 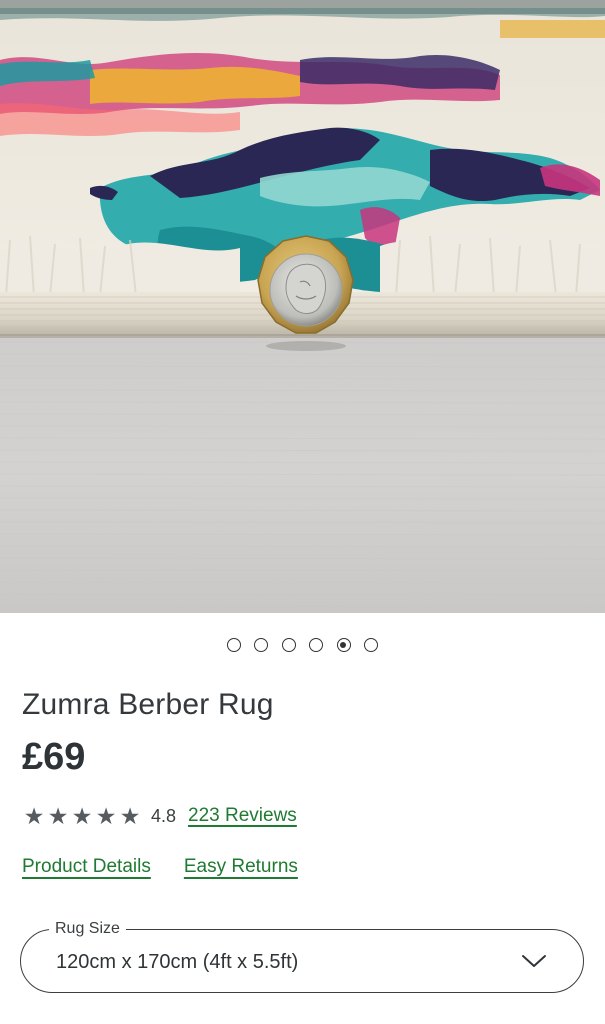 I want to click on carousel-dots, so click(x=302, y=645).